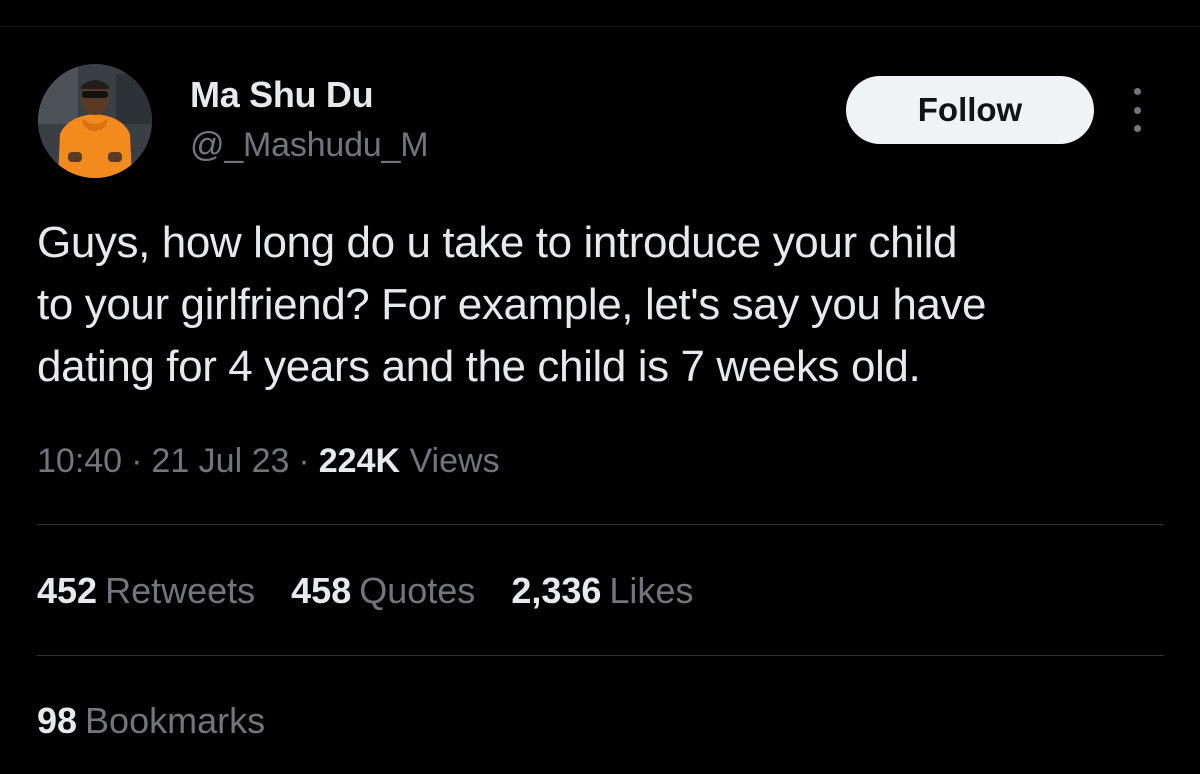 The height and width of the screenshot is (774, 1200). Describe the element at coordinates (220, 461) in the screenshot. I see `tweet-date: 21 Jul 23` at that location.